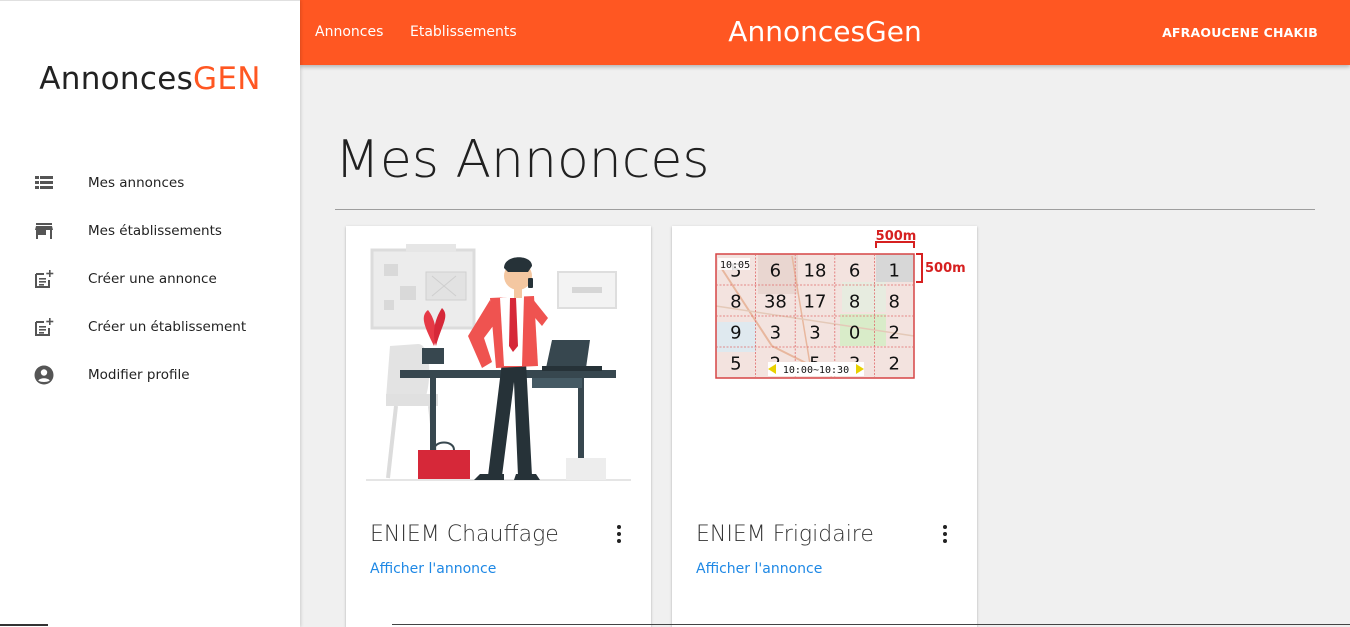 Image resolution: width=1350 pixels, height=627 pixels. I want to click on sidebar-item-creer-annonce: Créer une annonce, so click(150, 279).